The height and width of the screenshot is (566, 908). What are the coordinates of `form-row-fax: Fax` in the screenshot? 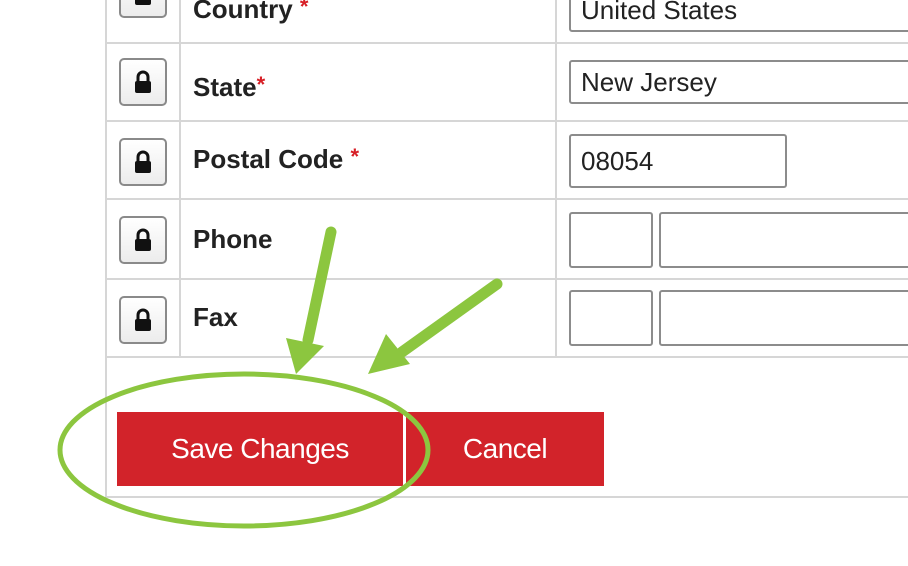 It's located at (507, 319).